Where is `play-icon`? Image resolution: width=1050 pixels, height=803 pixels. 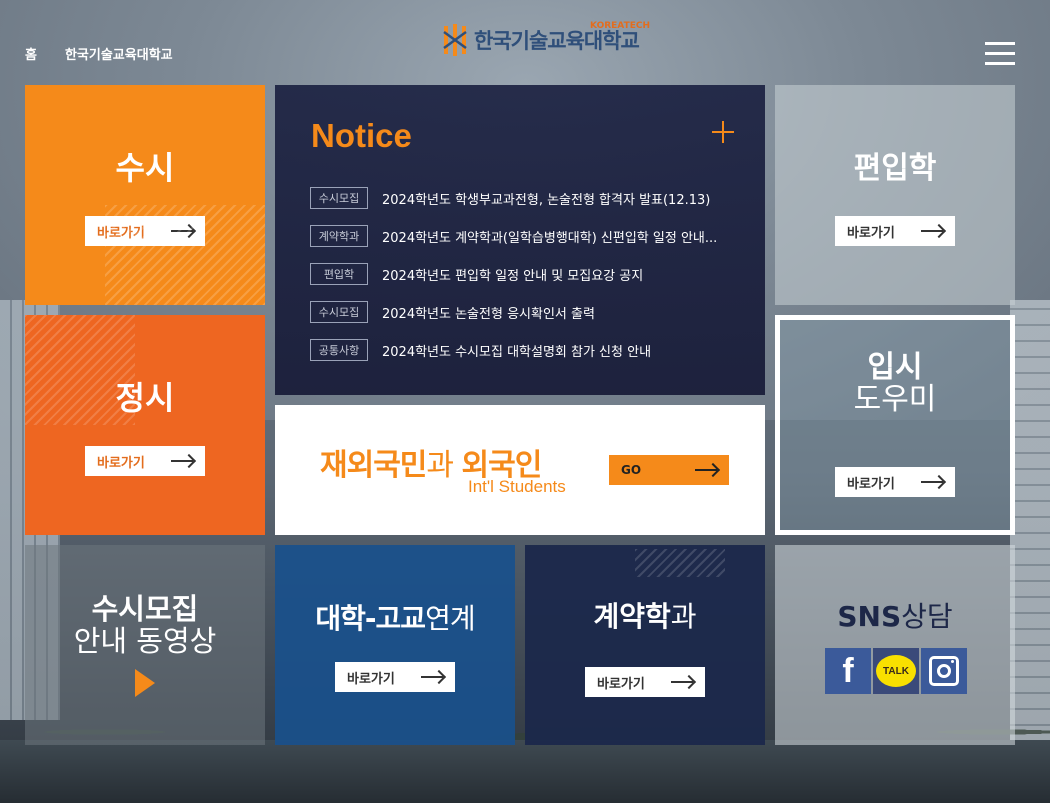 play-icon is located at coordinates (145, 683).